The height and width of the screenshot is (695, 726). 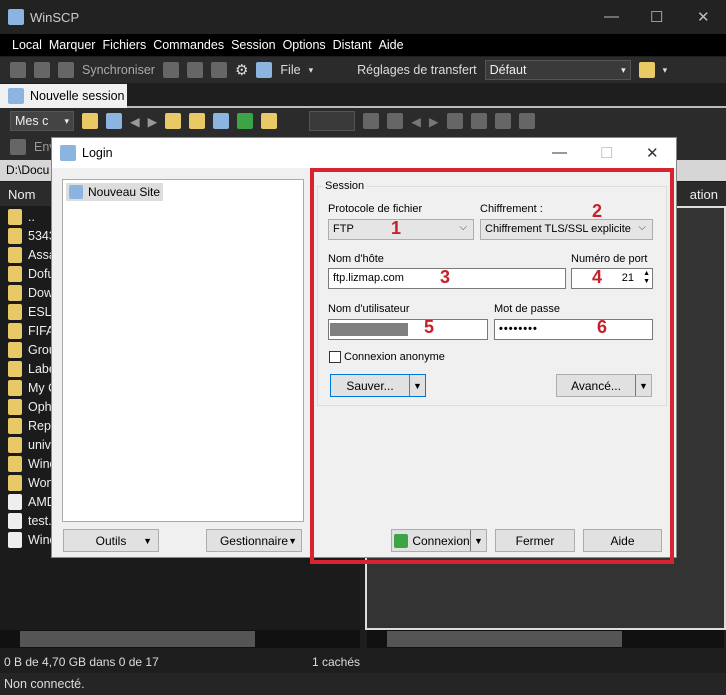 What do you see at coordinates (135, 121) in the screenshot?
I see `back-icon: ◀` at bounding box center [135, 121].